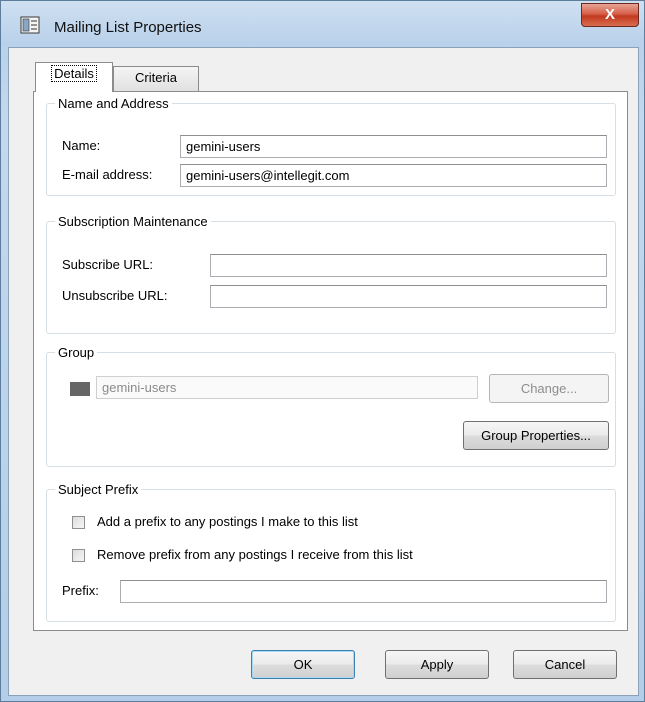 The image size is (645, 702). I want to click on window-title: Mailing List Properties, so click(128, 27).